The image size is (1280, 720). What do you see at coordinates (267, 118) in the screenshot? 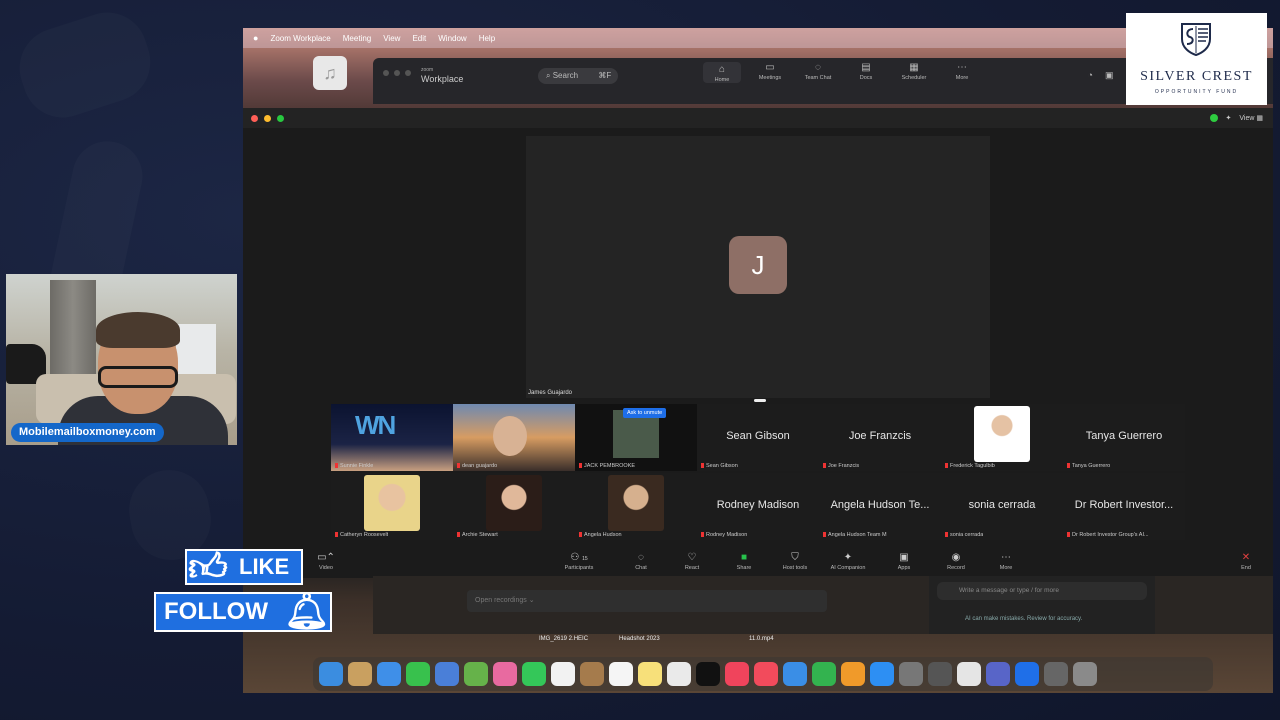
I see `minimize-button` at bounding box center [267, 118].